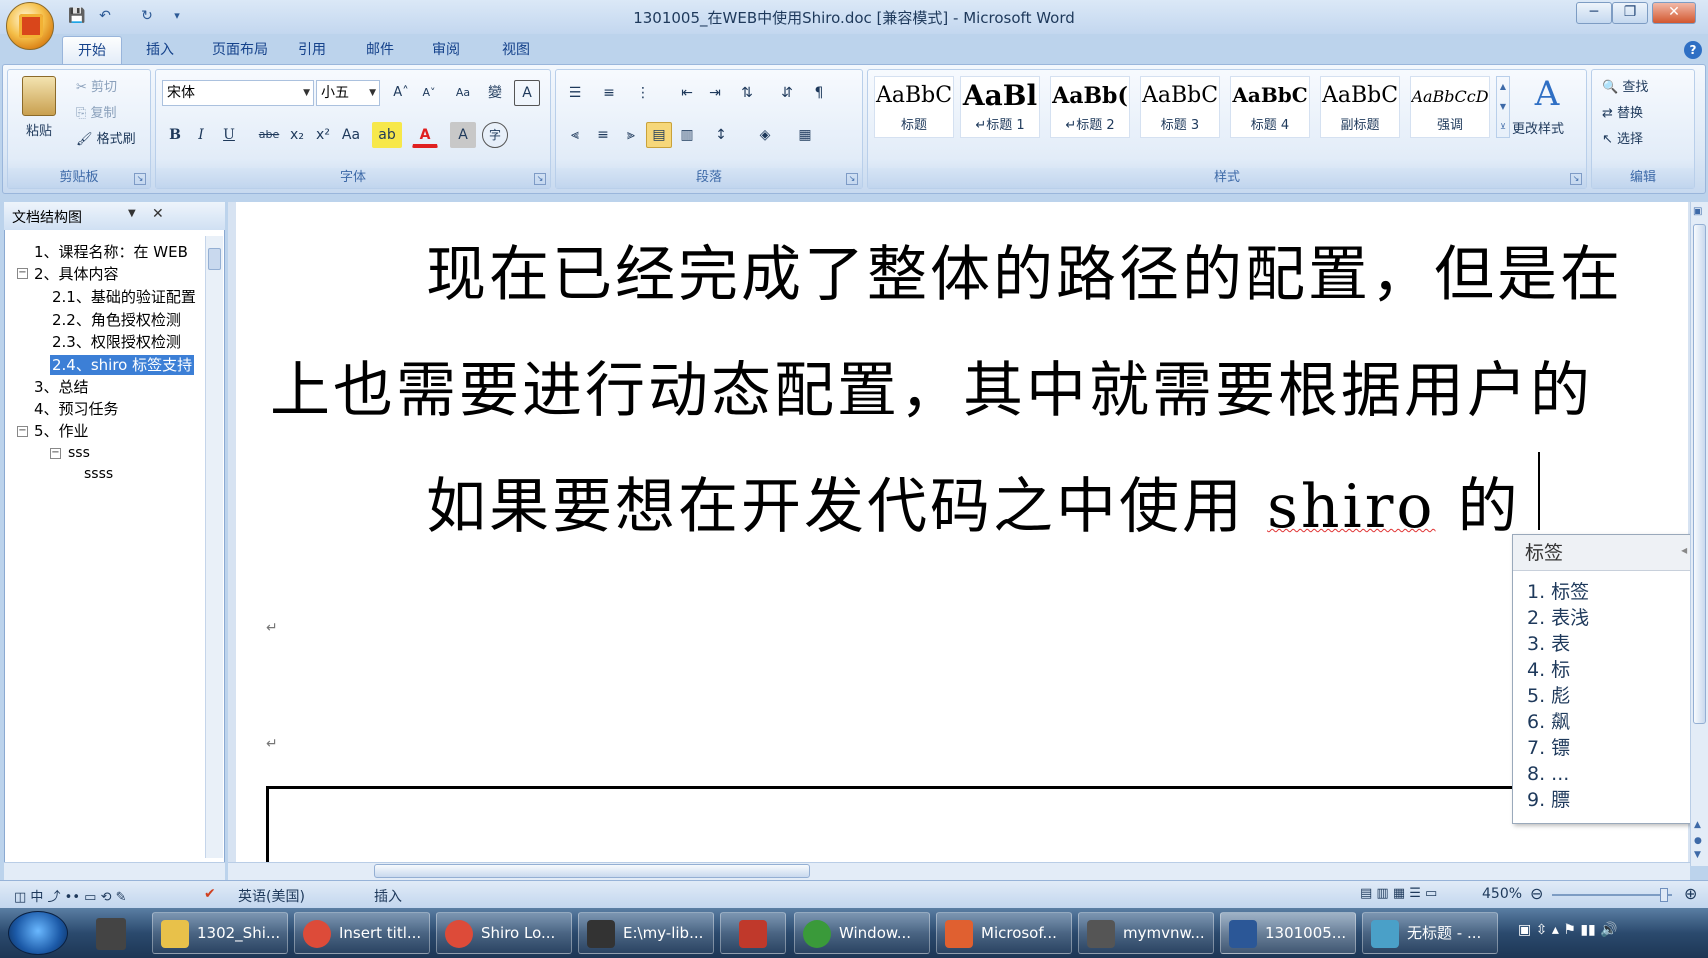  What do you see at coordinates (575, 135) in the screenshot?
I see `align-left-icon: ⫷` at bounding box center [575, 135].